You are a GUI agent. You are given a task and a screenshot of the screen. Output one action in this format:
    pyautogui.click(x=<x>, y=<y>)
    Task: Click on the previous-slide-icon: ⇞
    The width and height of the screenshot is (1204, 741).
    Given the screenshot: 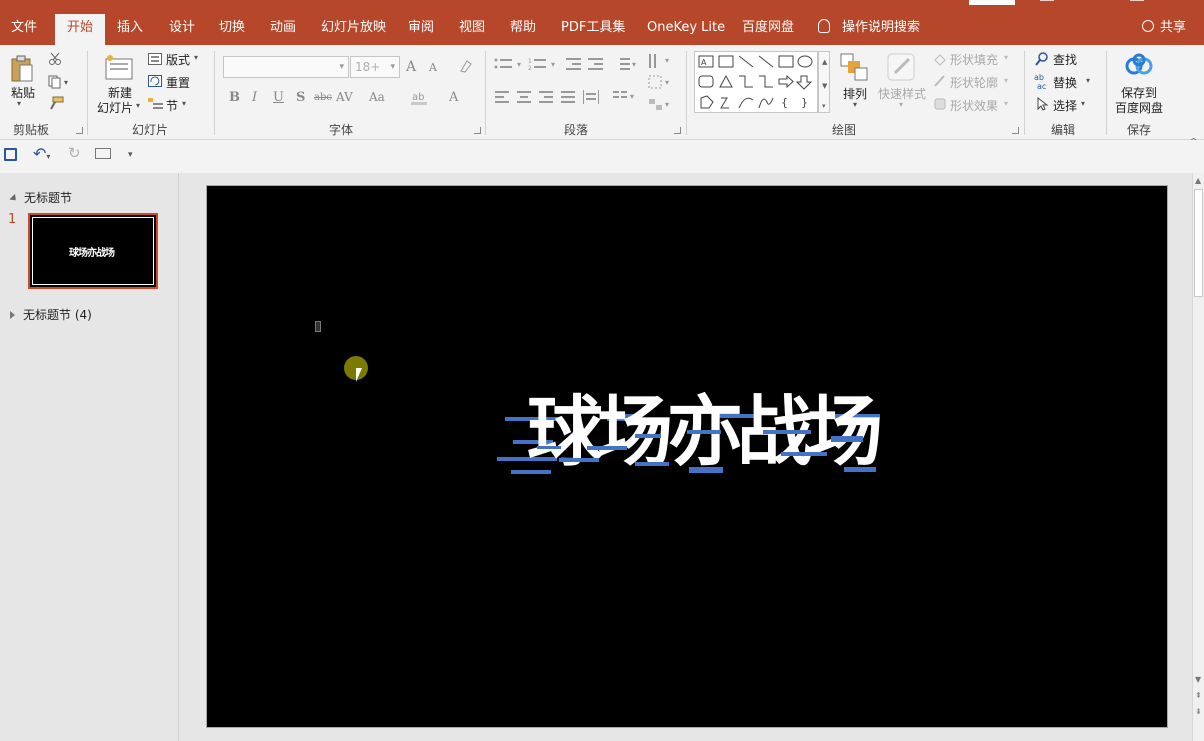 What is the action you would take?
    pyautogui.click(x=1198, y=695)
    